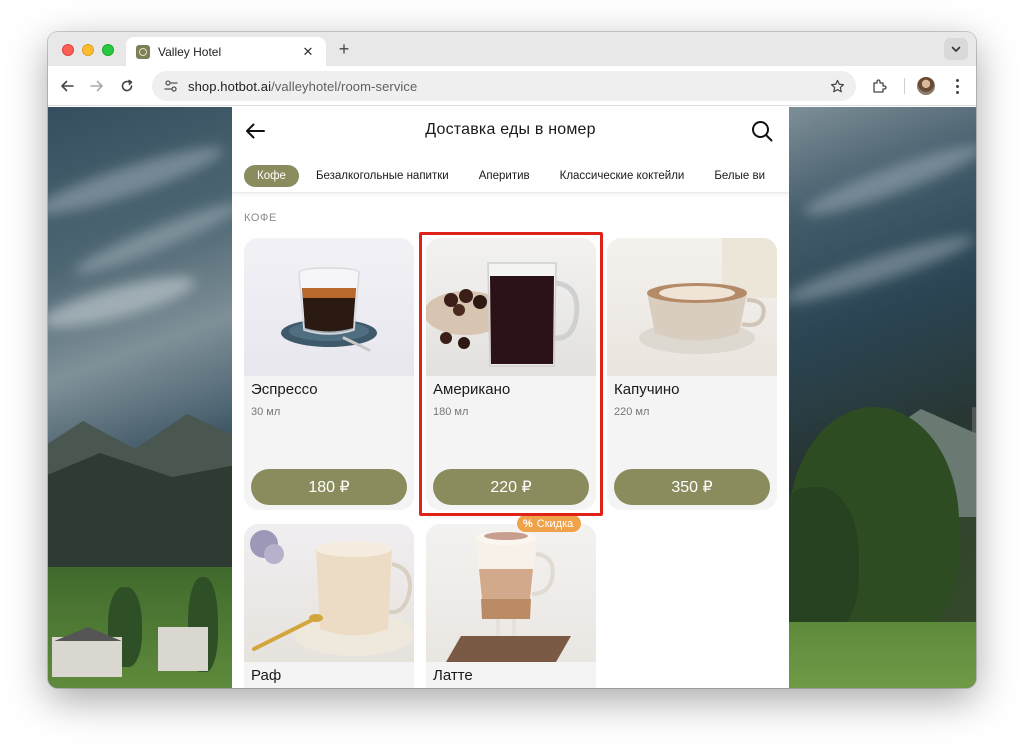 The height and width of the screenshot is (751, 1024). Describe the element at coordinates (140, 397) in the screenshot. I see `background-image-left` at that location.